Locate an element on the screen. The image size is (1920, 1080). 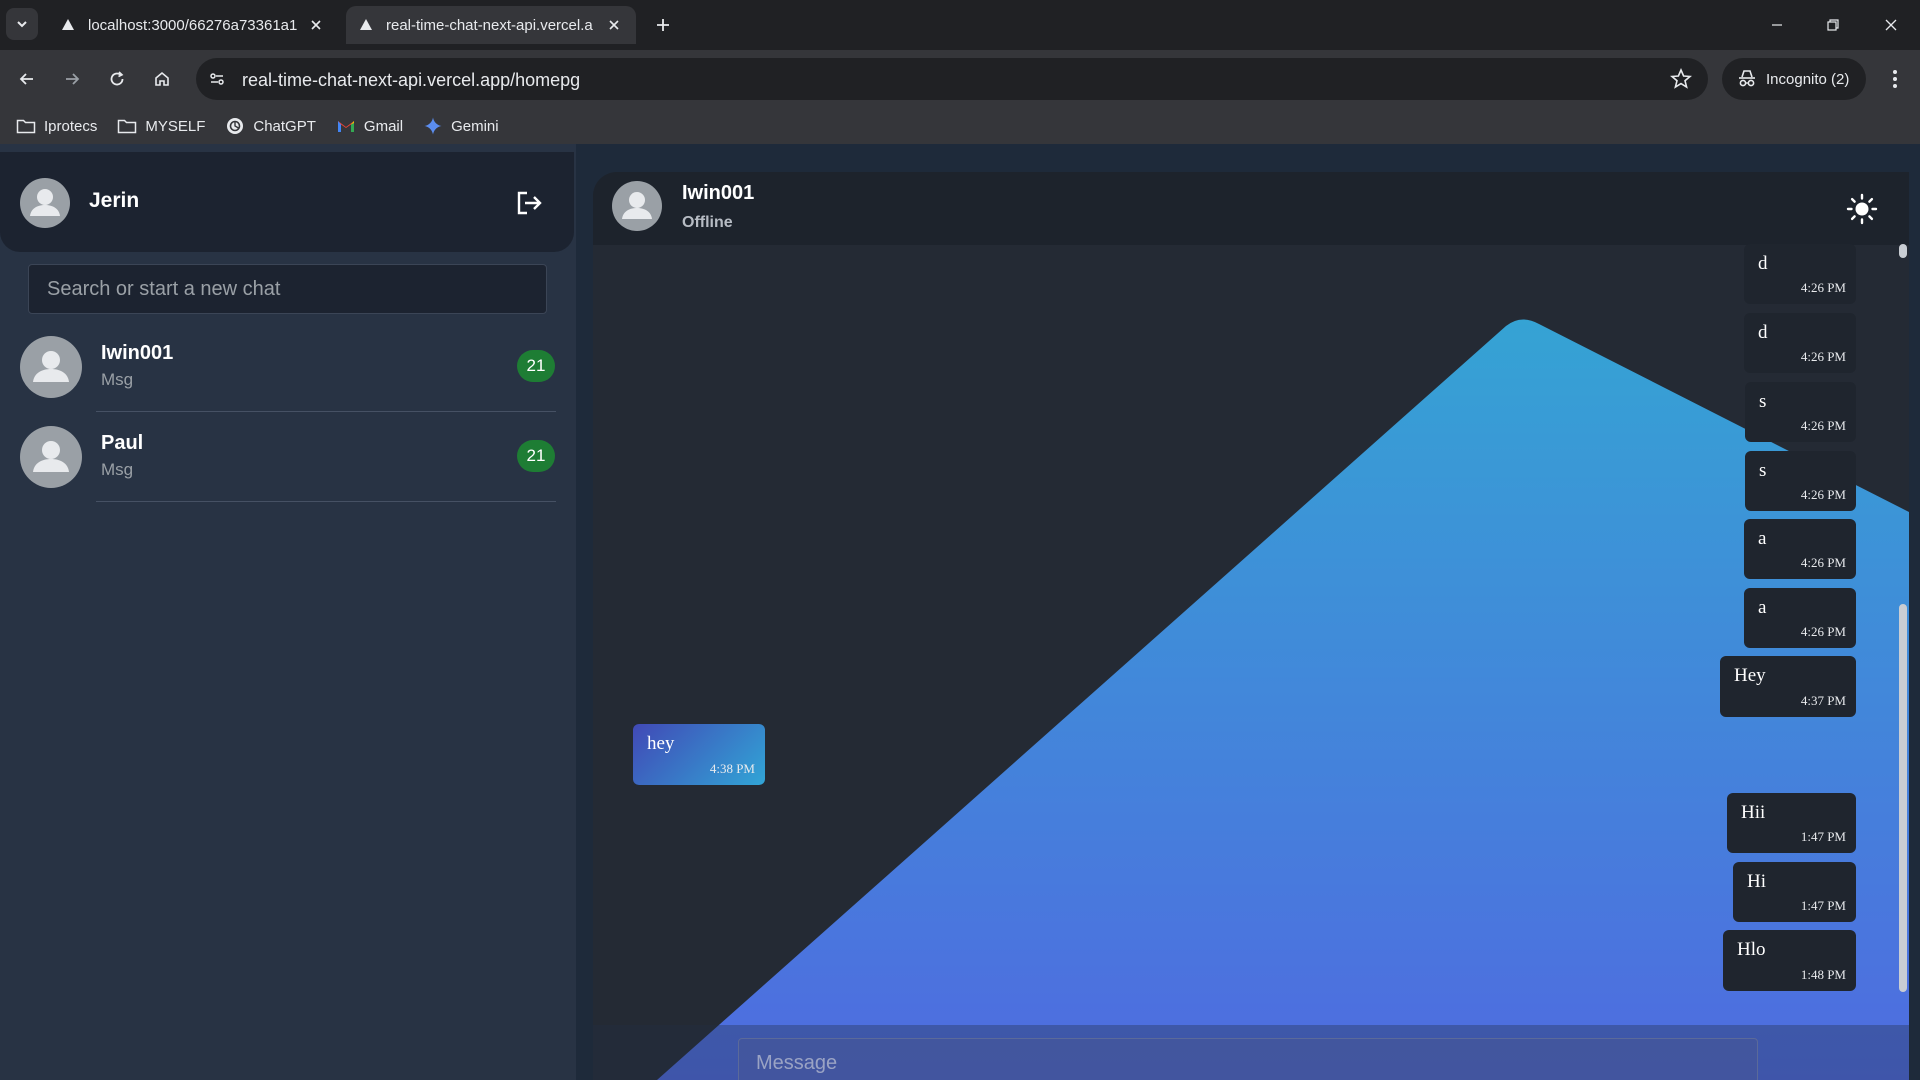
new-tab-button is located at coordinates (663, 25).